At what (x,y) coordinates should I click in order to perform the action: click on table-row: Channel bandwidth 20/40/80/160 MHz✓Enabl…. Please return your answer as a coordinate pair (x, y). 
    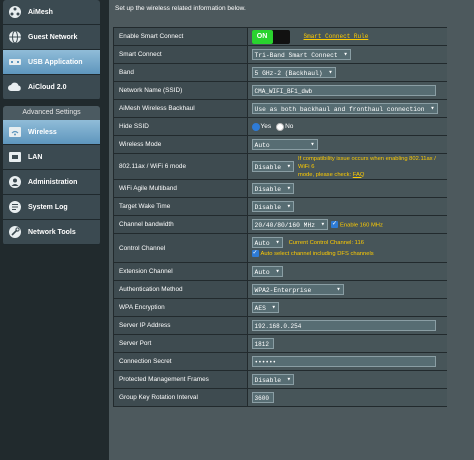
    Looking at the image, I should click on (281, 224).